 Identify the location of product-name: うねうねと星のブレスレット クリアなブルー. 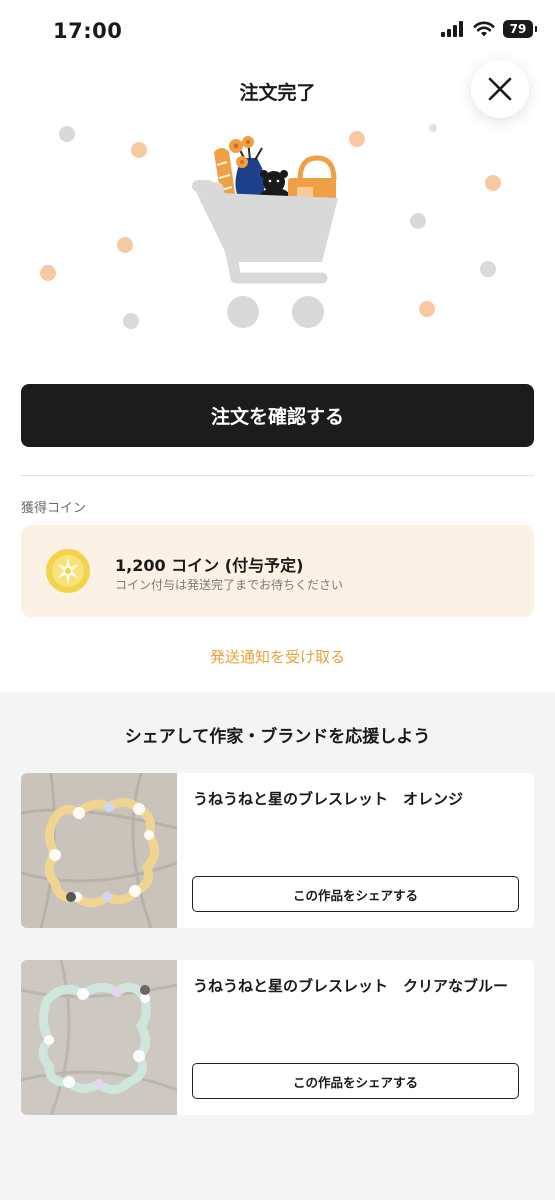
(355, 986).